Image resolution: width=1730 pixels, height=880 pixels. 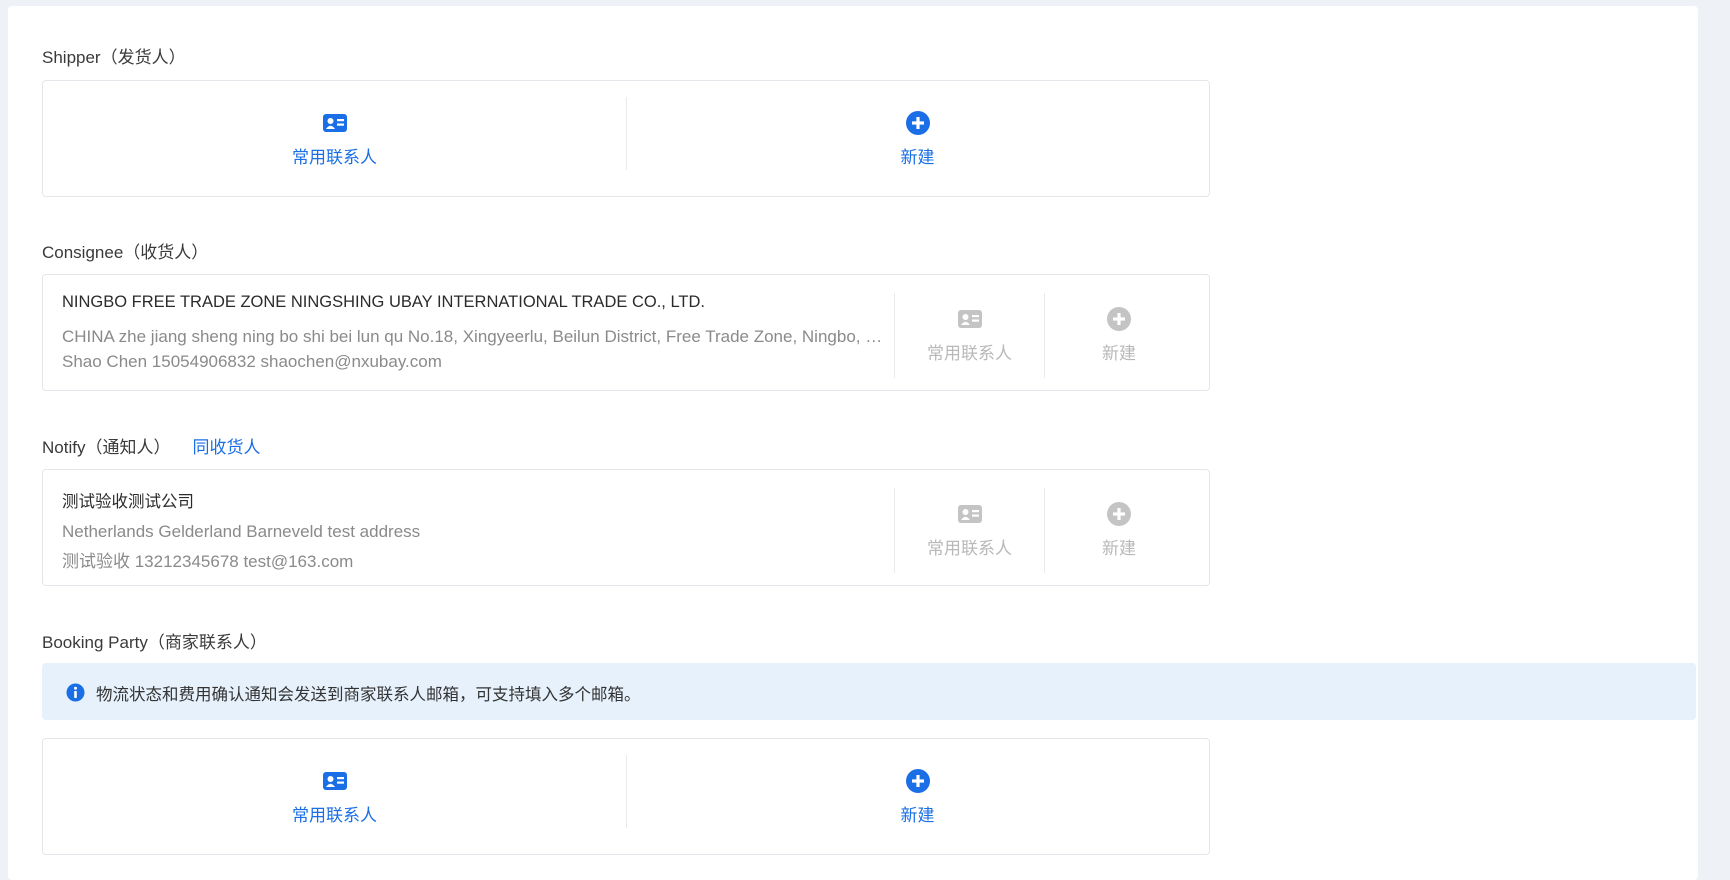 I want to click on shipper-card: 常用联系人 新建, so click(x=626, y=138).